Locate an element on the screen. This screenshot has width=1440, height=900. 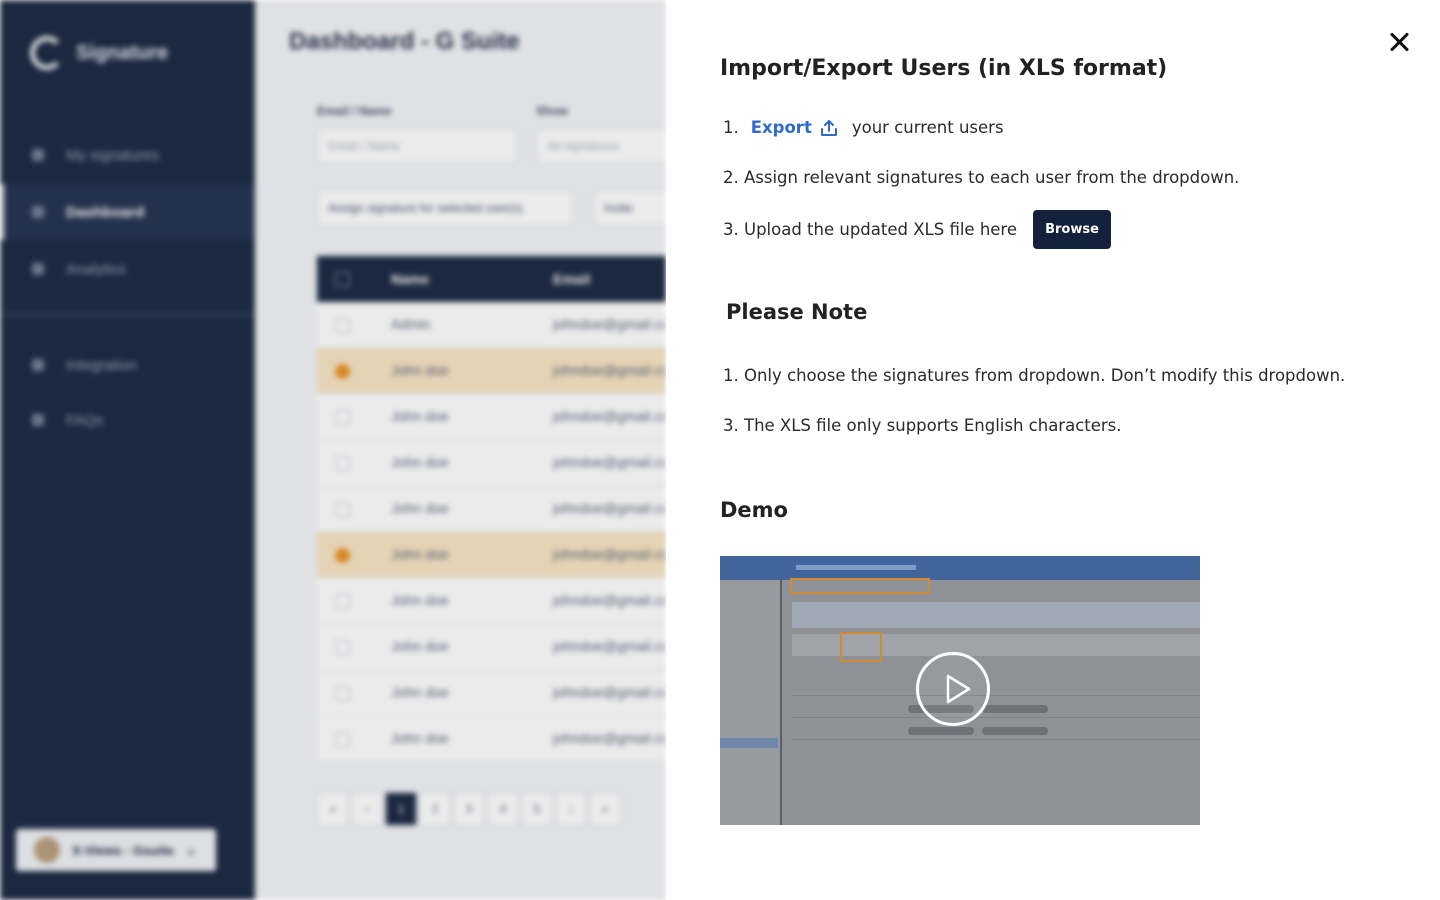
export-link-label: Export is located at coordinates (781, 127).